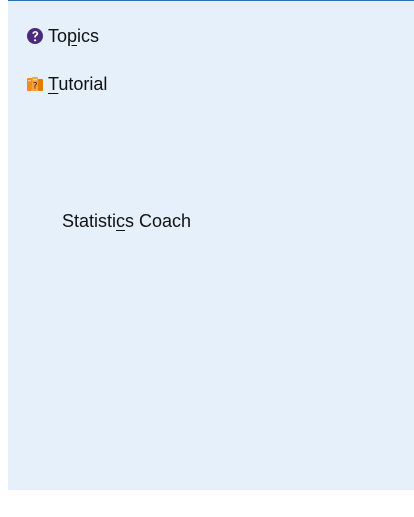 This screenshot has height=517, width=414. I want to click on tutorial-menu-item: ? Tutorial, so click(66, 84).